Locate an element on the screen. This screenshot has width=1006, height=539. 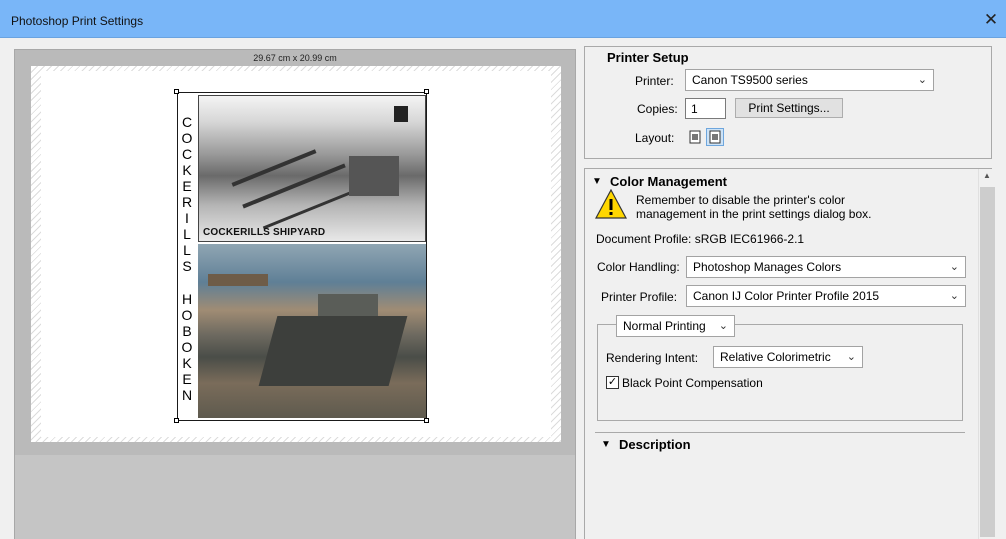
black-point-checkbox: ✓ is located at coordinates (612, 382).